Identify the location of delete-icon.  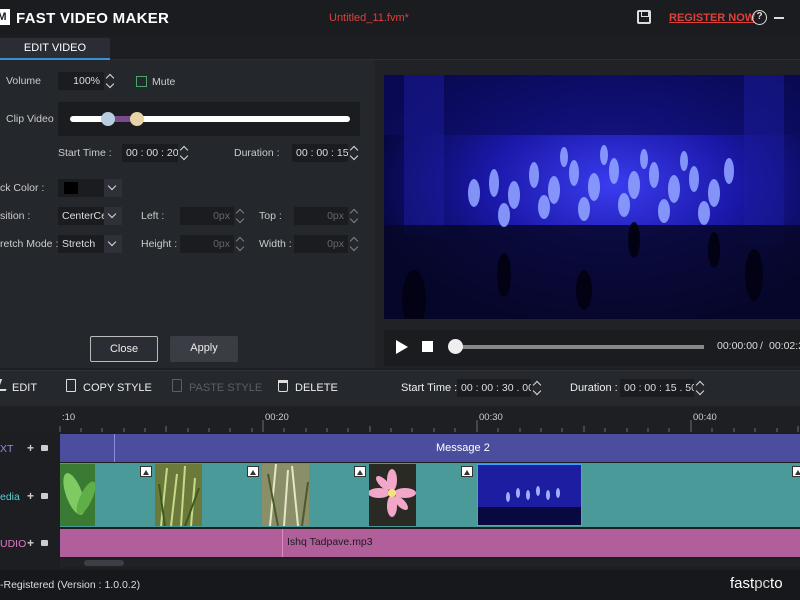
(283, 386).